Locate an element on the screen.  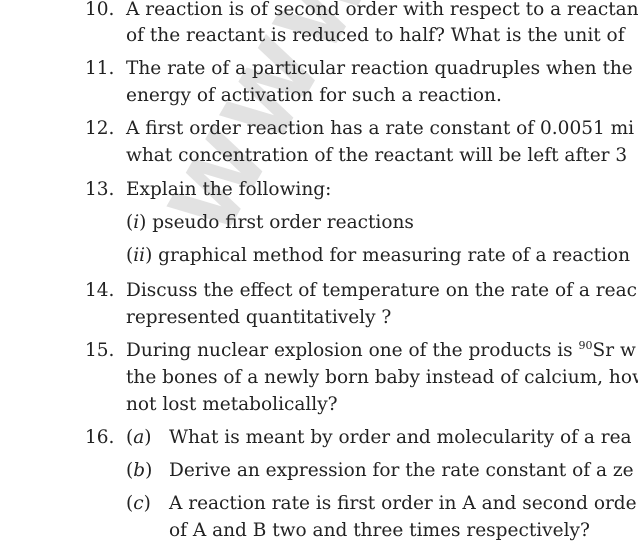
sub-question-label-wrap: (a) is located at coordinates (139, 437).